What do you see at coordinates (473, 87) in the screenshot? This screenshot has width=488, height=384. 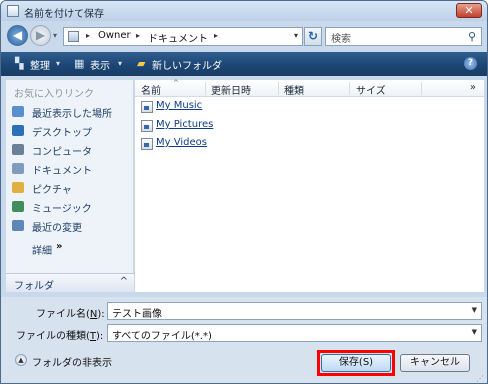 I see `more-columns-icon: »` at bounding box center [473, 87].